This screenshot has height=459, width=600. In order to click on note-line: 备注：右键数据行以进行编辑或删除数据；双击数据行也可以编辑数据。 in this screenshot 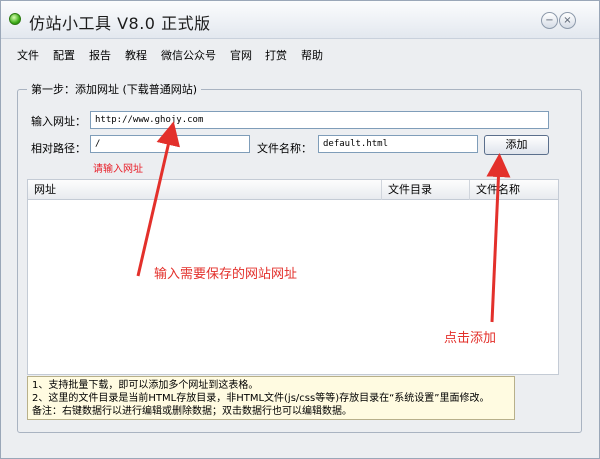, I will do `click(192, 411)`.